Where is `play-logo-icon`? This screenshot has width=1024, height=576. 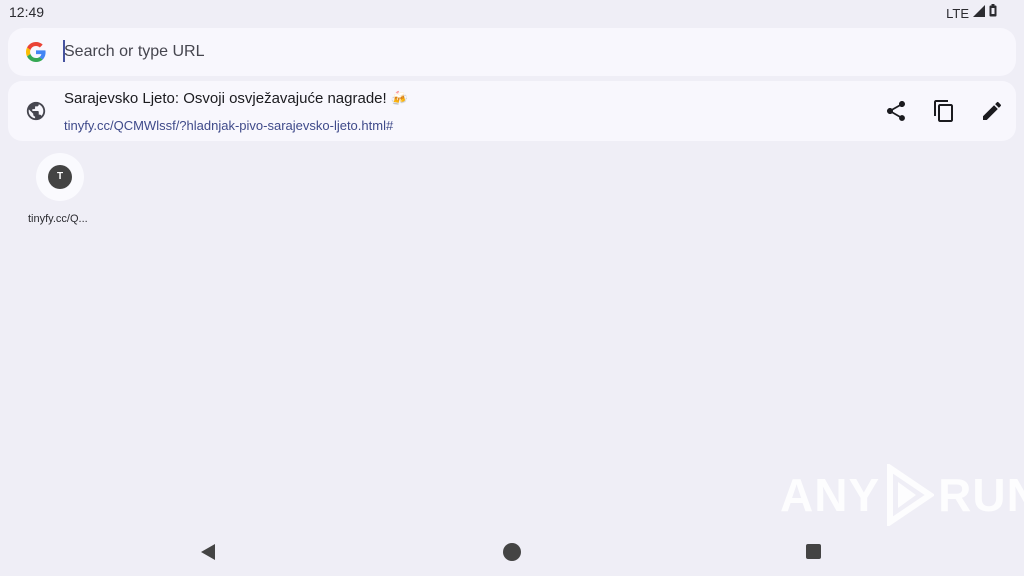
play-logo-icon is located at coordinates (911, 495).